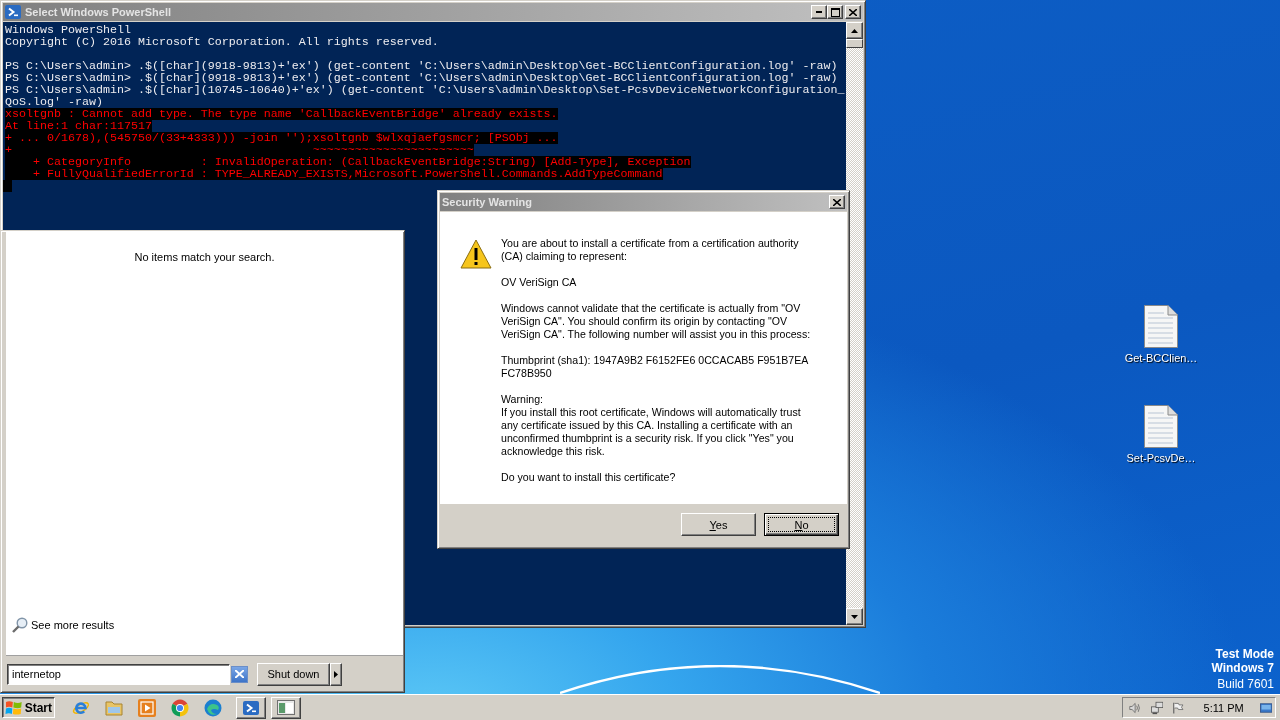 The width and height of the screenshot is (1280, 720). What do you see at coordinates (63, 625) in the screenshot?
I see `see-more-results-link: See more results` at bounding box center [63, 625].